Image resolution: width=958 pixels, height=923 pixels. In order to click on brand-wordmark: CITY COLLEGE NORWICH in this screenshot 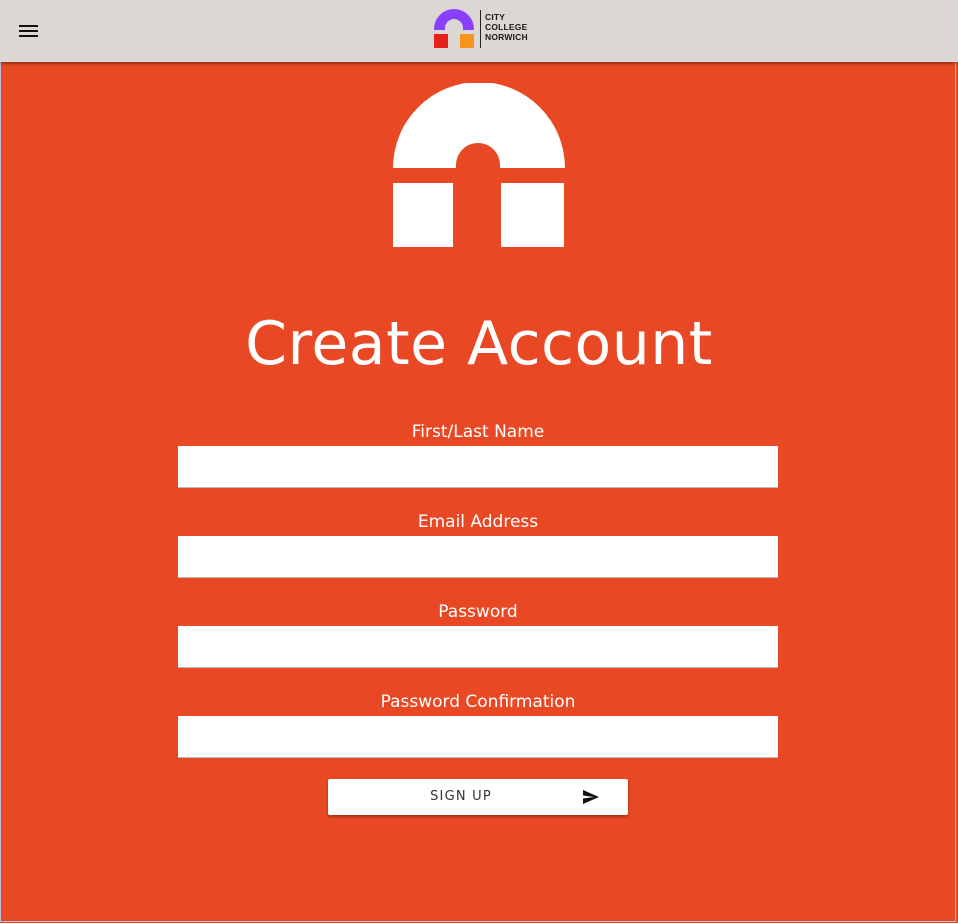, I will do `click(506, 27)`.